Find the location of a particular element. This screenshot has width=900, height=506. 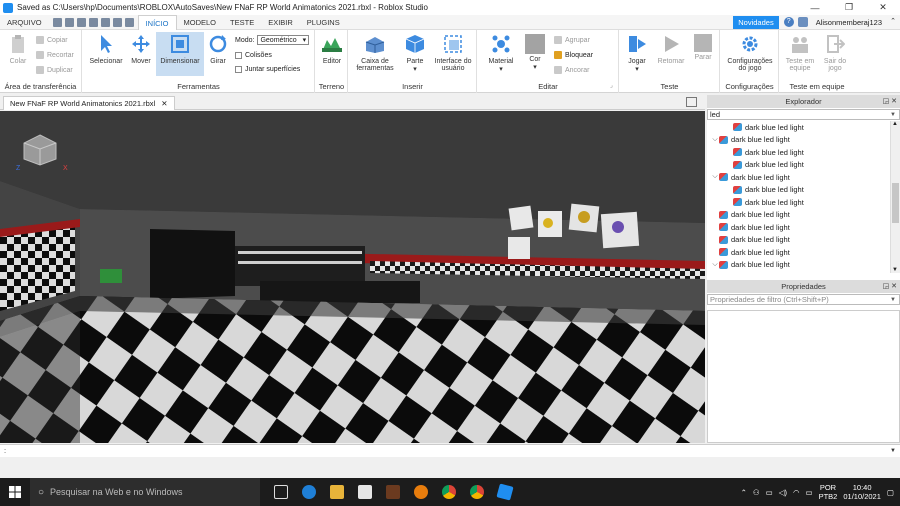

edge-icon is located at coordinates (309, 492).